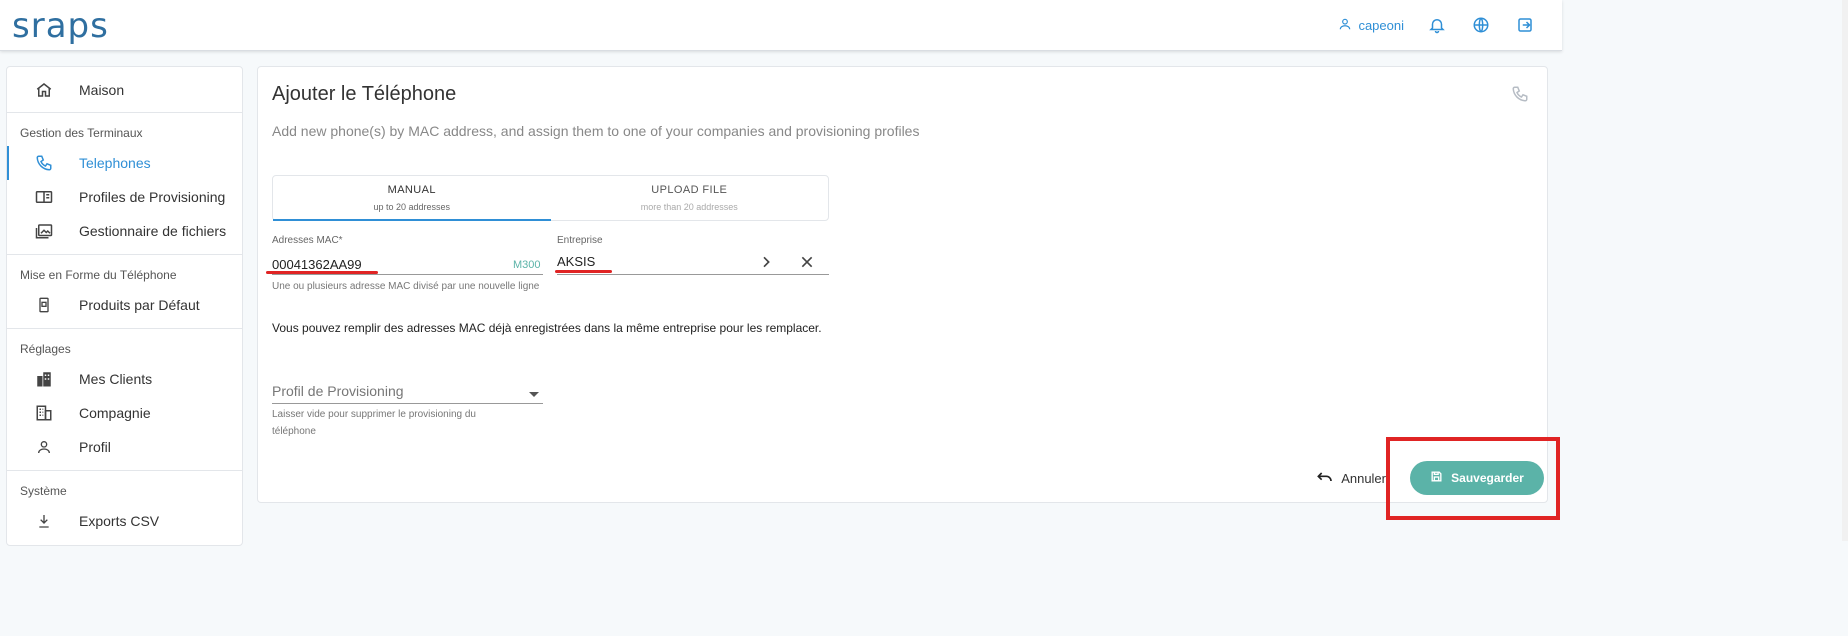 This screenshot has width=1848, height=636. Describe the element at coordinates (407, 403) in the screenshot. I see `profile-field-underline` at that location.